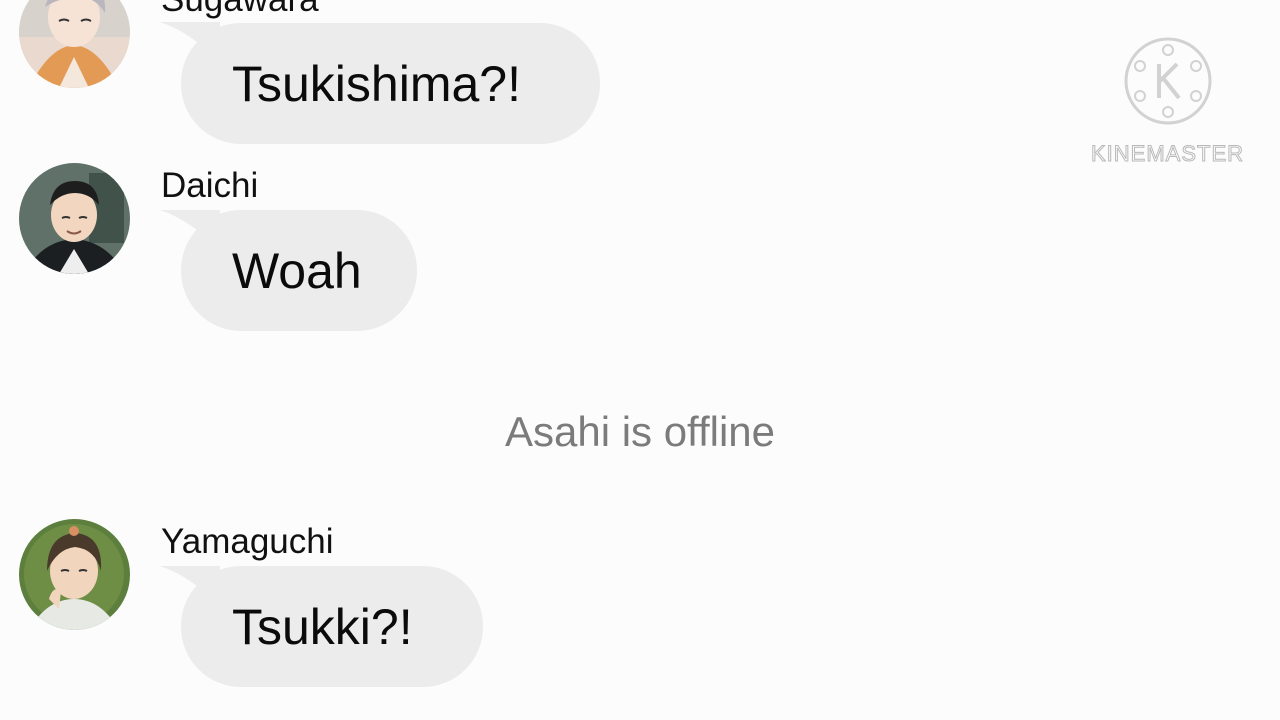  I want to click on avatar-yamaguchi, so click(74, 574).